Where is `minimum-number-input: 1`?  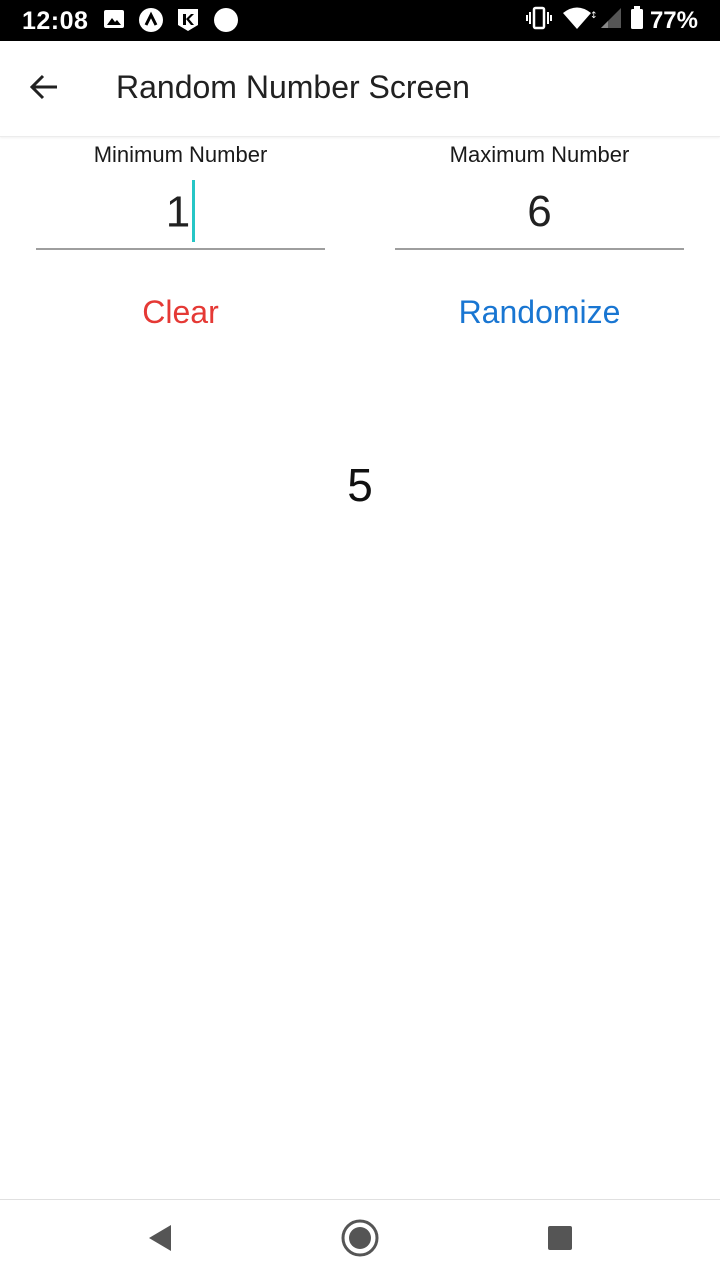
minimum-number-input: 1 is located at coordinates (180, 210).